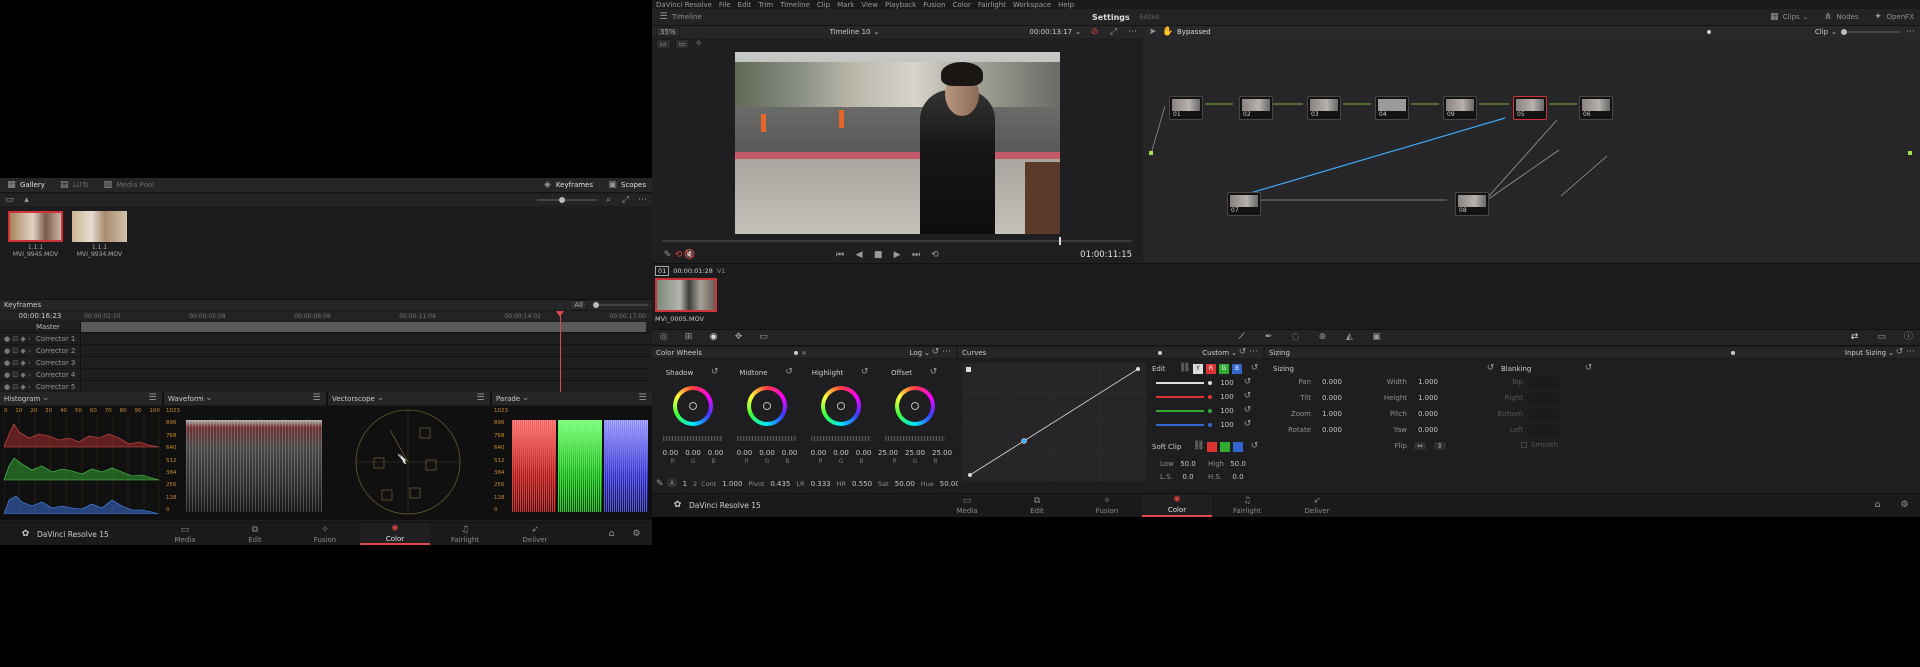 This screenshot has height=667, width=1920. What do you see at coordinates (625, 200) in the screenshot?
I see `expand-icon: ⤢` at bounding box center [625, 200].